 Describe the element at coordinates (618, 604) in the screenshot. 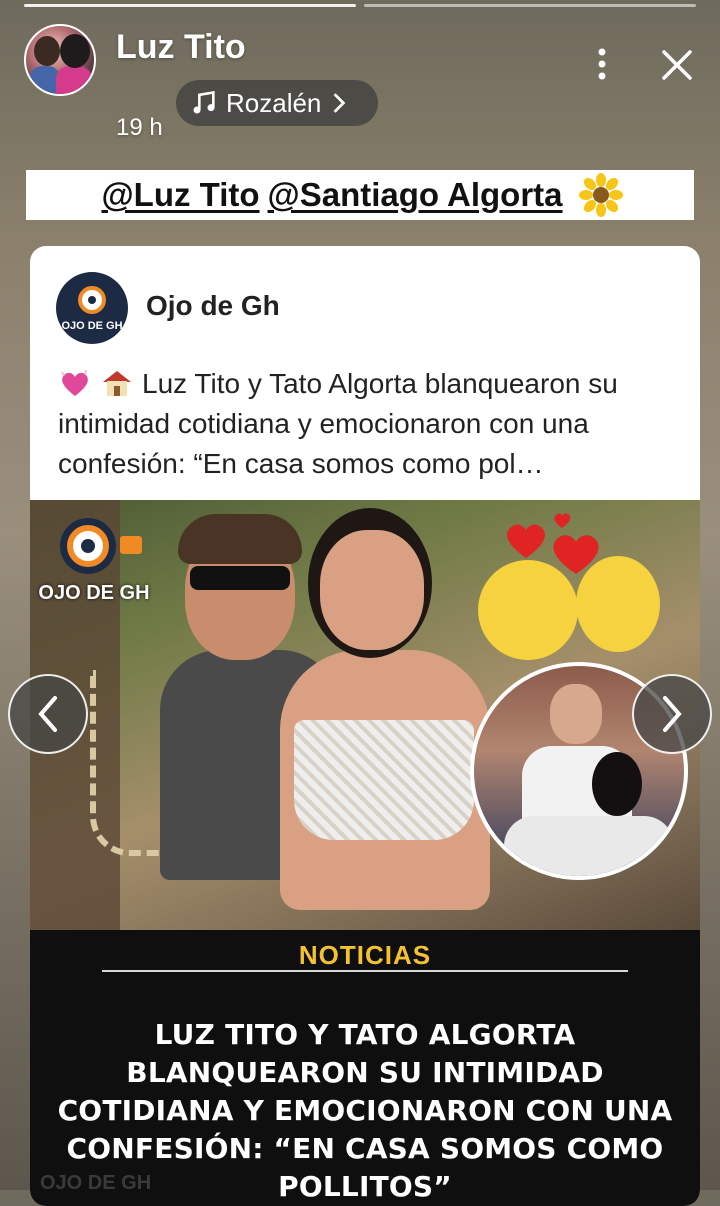

I see `chick-with-glasses-icon` at that location.